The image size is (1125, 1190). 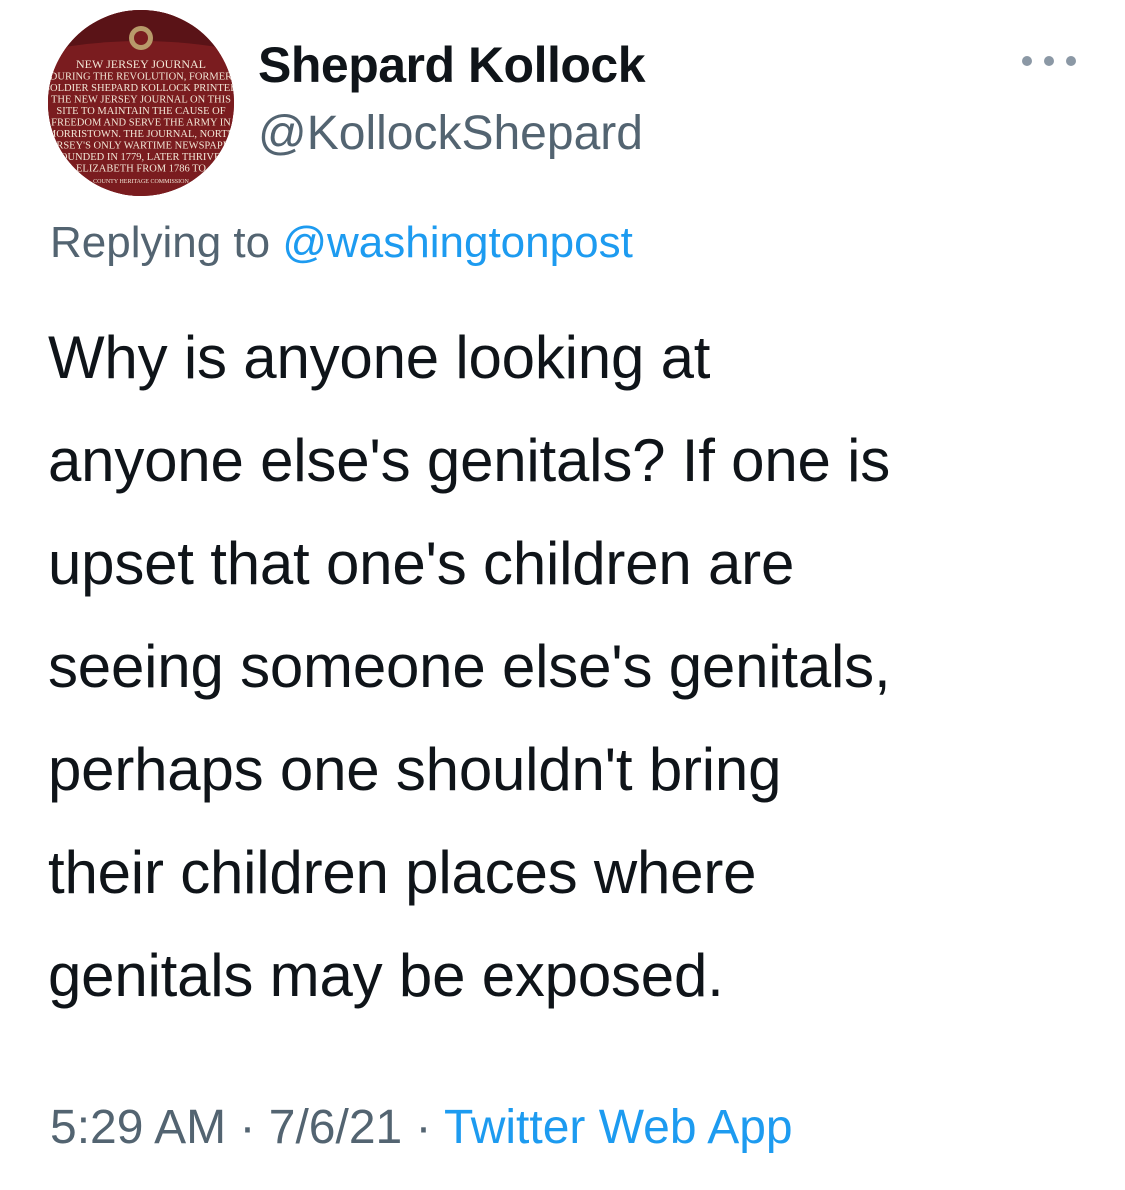 I want to click on tweet-text-line: their children places where, so click(x=402, y=872).